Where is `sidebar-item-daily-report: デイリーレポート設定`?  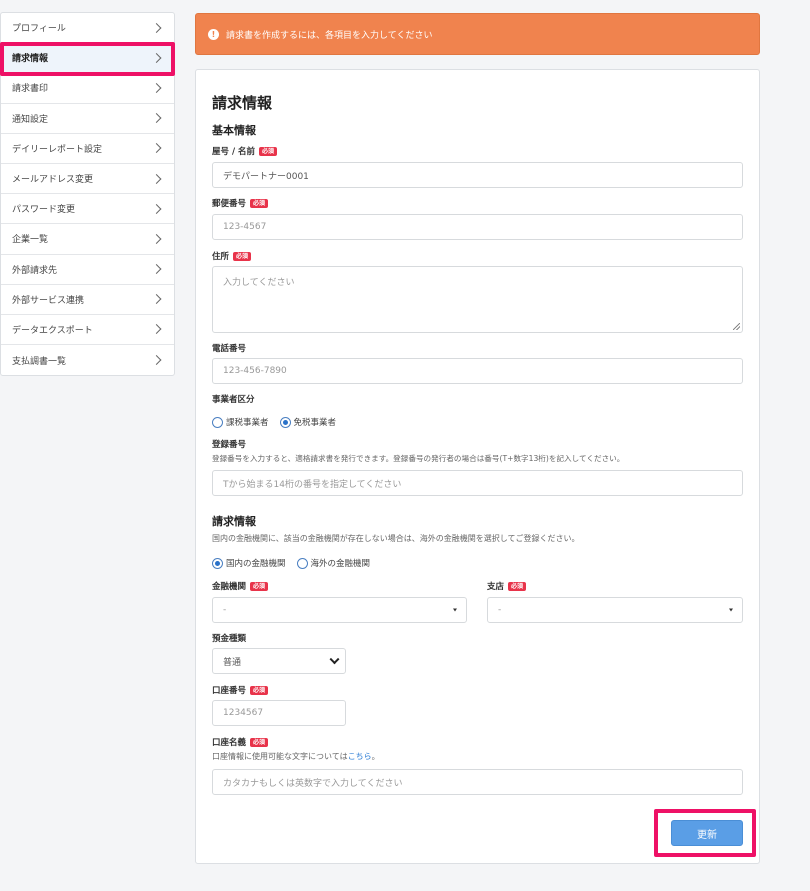 sidebar-item-daily-report: デイリーレポート設定 is located at coordinates (87, 149).